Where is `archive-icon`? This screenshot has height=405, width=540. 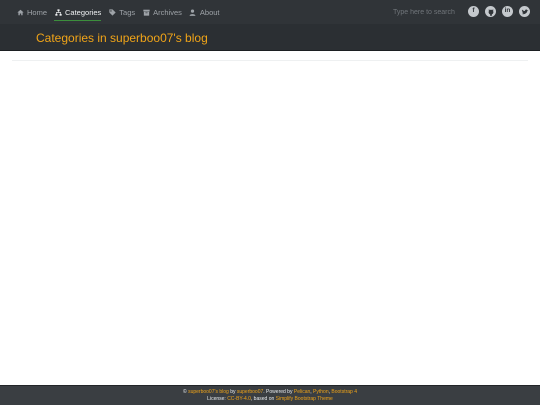 archive-icon is located at coordinates (146, 12).